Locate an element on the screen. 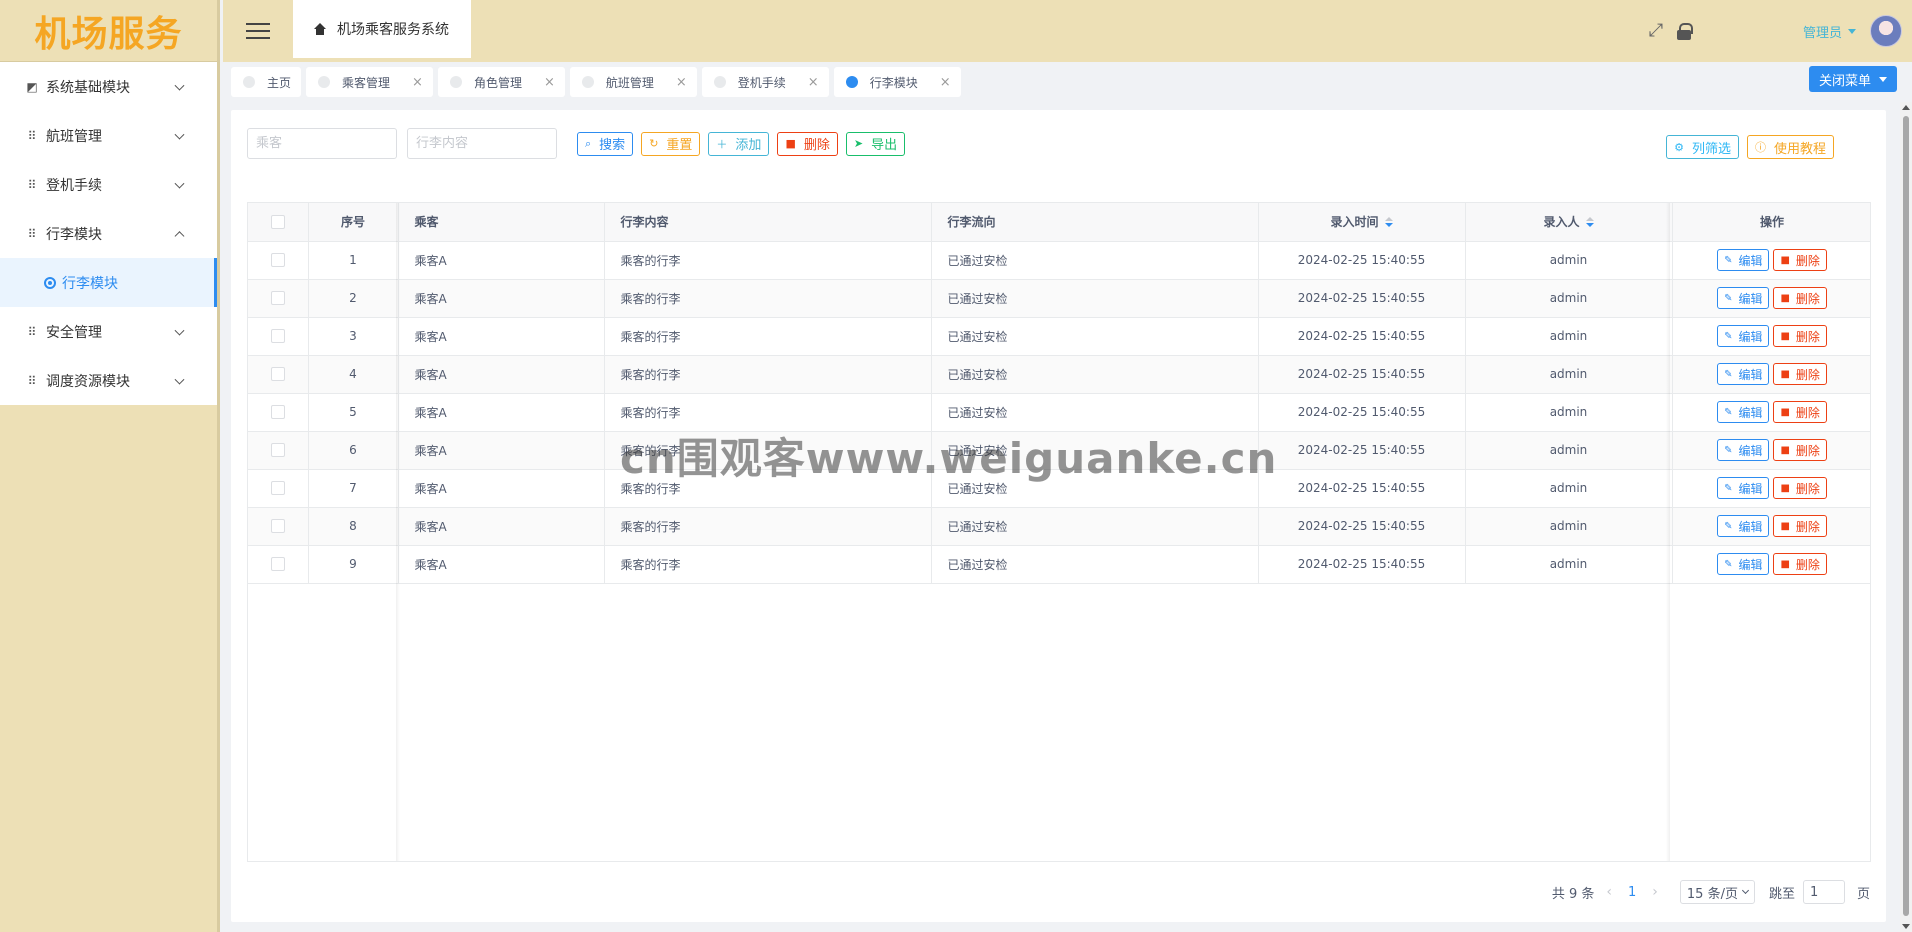 The height and width of the screenshot is (932, 1912). sidebar-item-dispatch: ⠿ 调度资源模块 is located at coordinates (108, 380).